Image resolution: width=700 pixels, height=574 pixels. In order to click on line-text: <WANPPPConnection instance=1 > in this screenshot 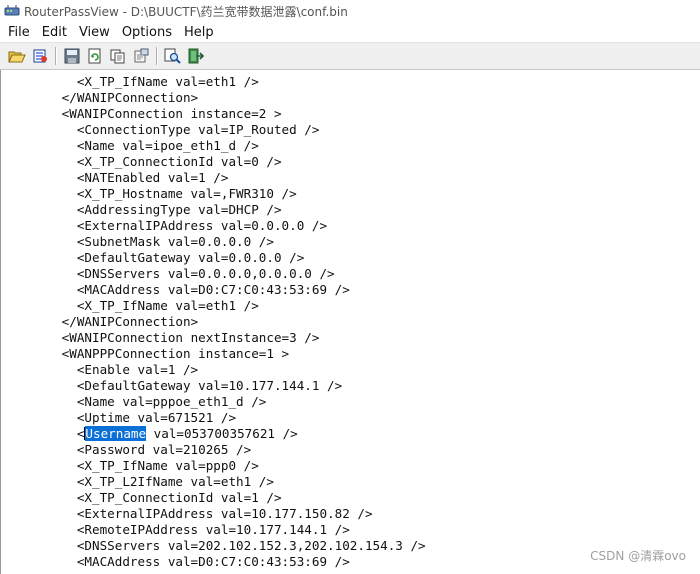, I will do `click(175, 353)`.